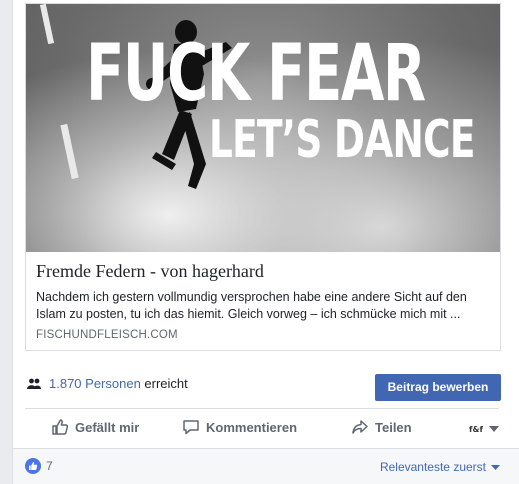 The width and height of the screenshot is (519, 484). I want to click on sort-label: Relevanteste zuerst, so click(432, 467).